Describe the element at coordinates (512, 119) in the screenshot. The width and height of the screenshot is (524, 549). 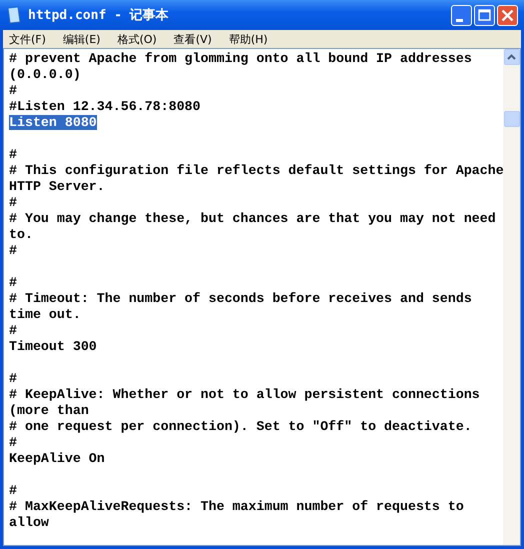
I see `scroll-thumb` at that location.